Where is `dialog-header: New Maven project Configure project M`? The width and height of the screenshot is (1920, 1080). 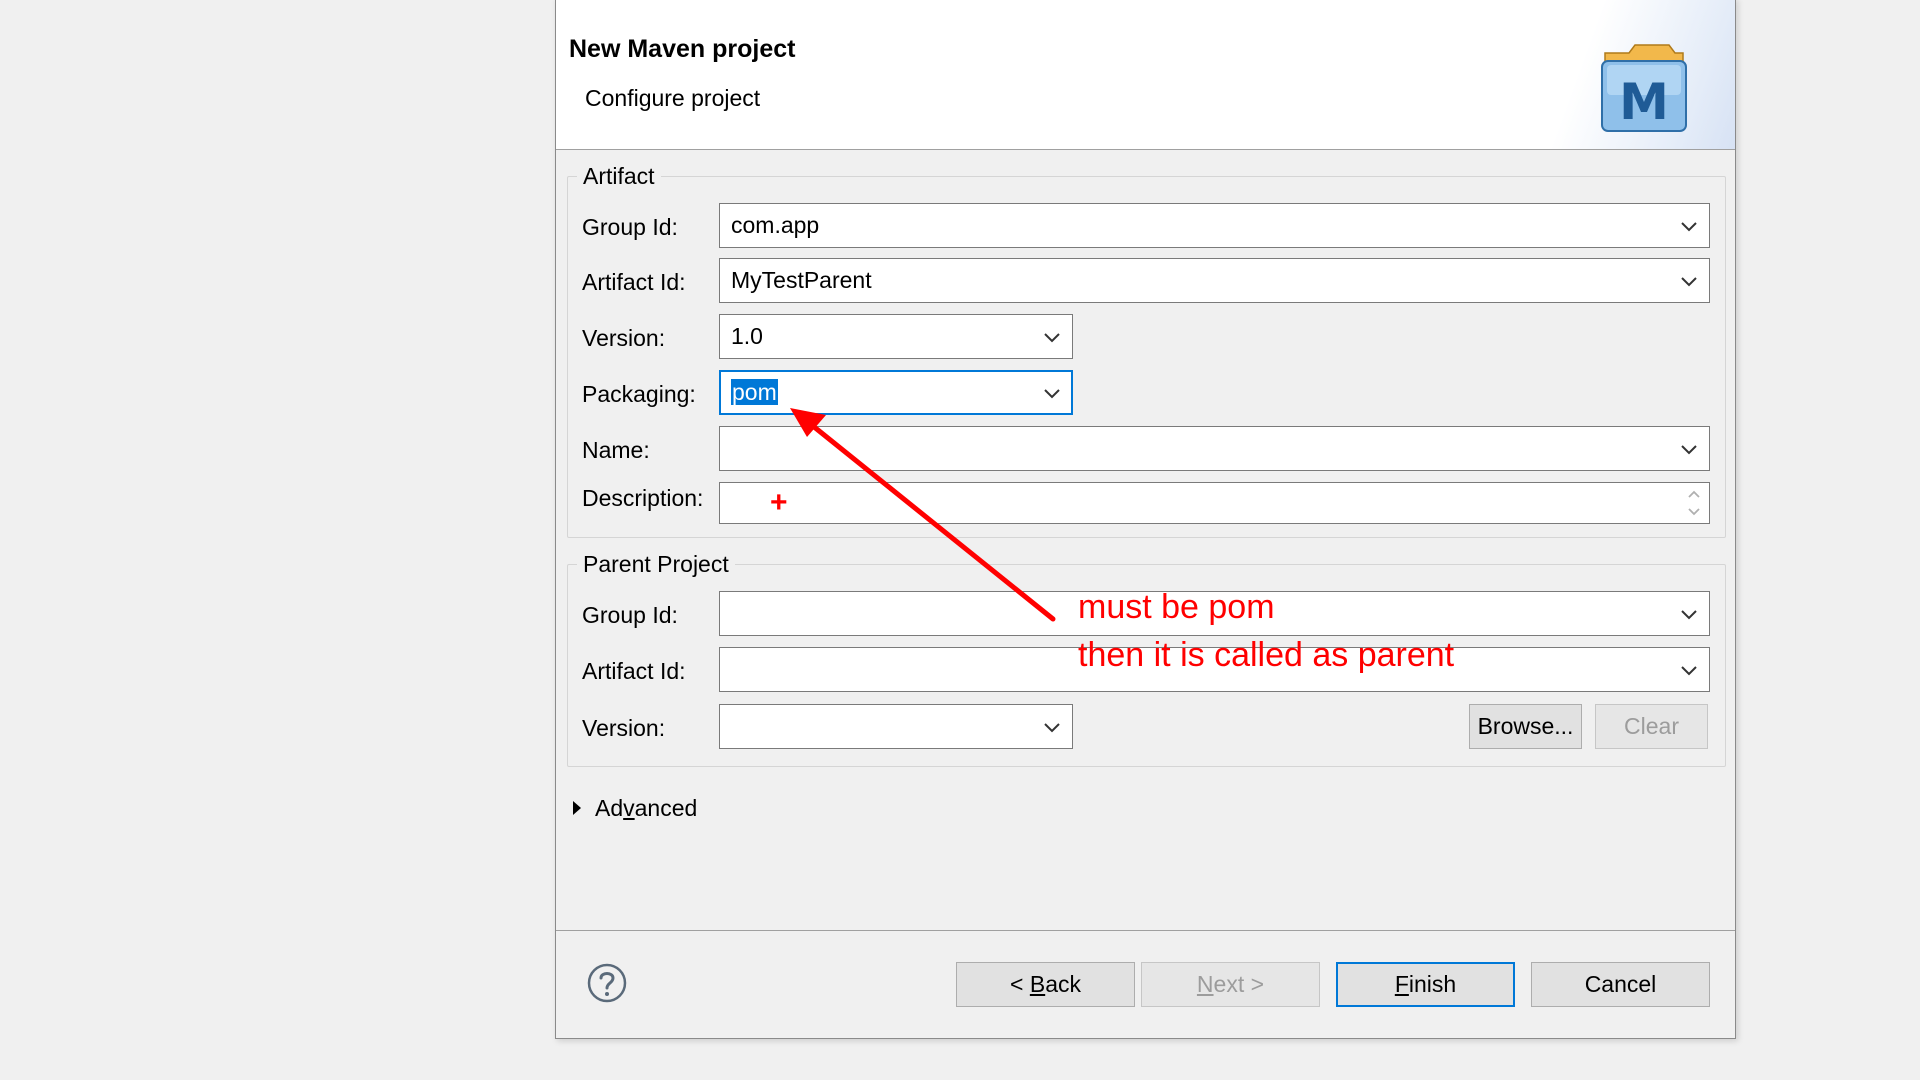 dialog-header: New Maven project Configure project M is located at coordinates (1145, 75).